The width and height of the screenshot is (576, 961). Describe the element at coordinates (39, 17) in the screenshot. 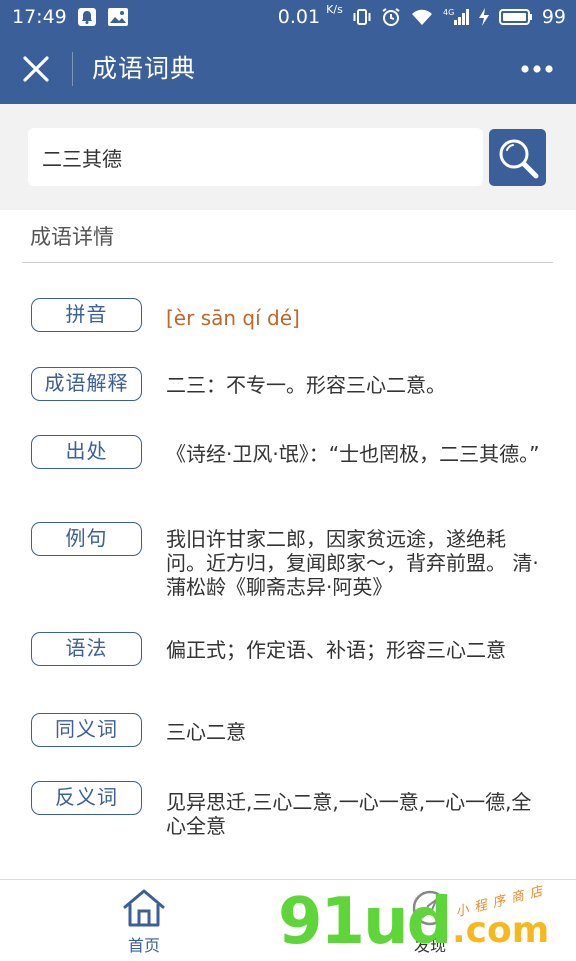

I see `clock: 17:49` at that location.